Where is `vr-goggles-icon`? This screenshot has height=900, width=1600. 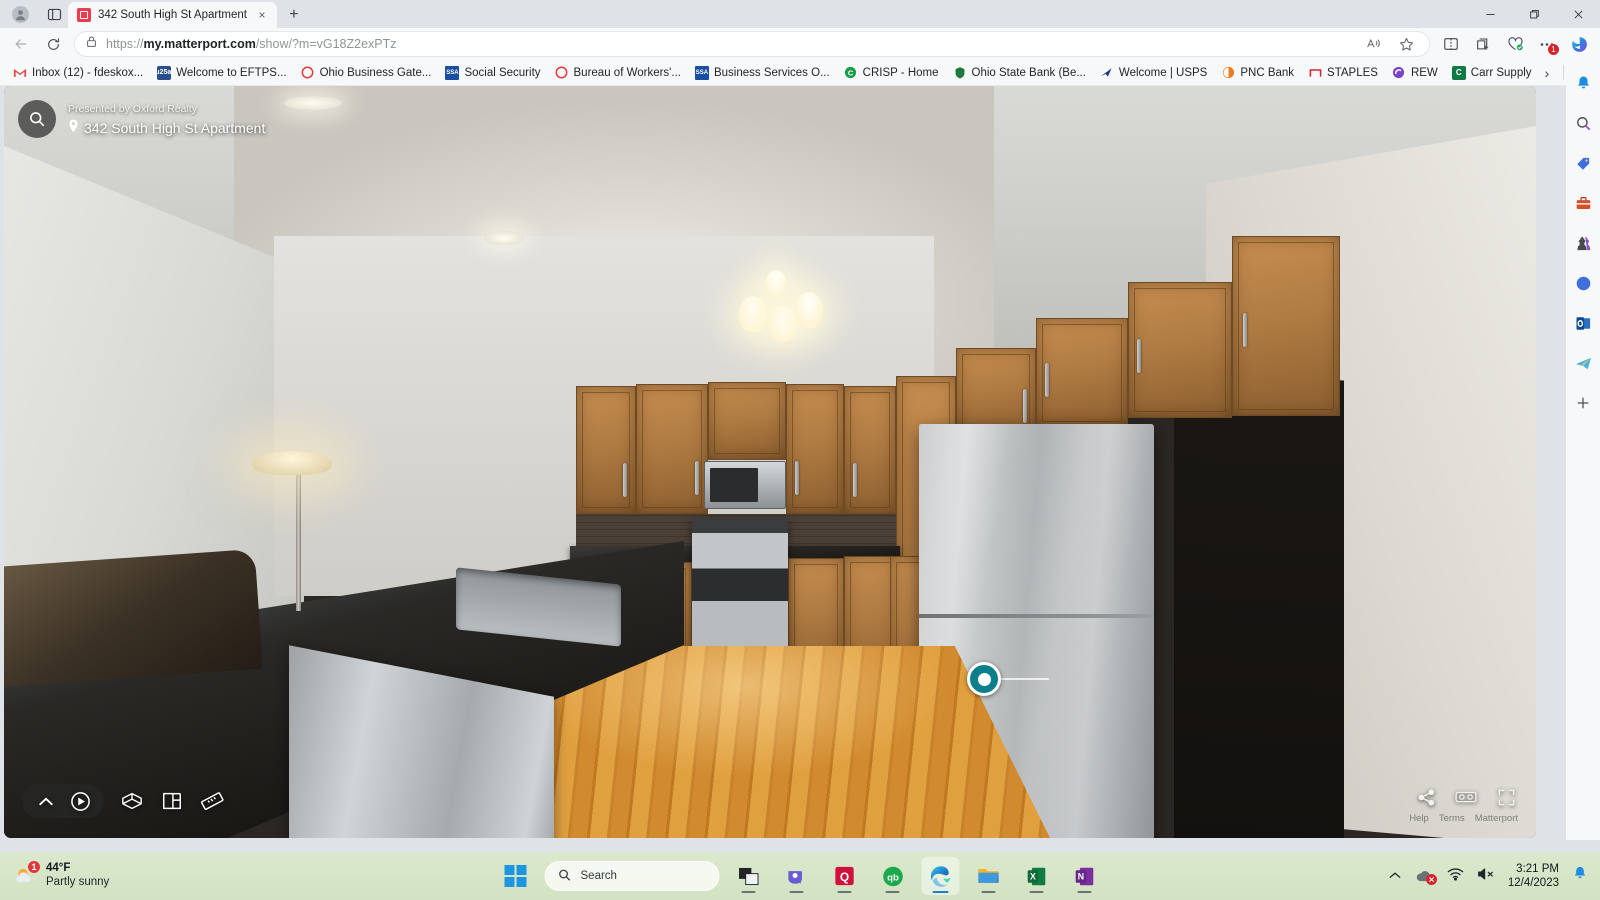 vr-goggles-icon is located at coordinates (1466, 797).